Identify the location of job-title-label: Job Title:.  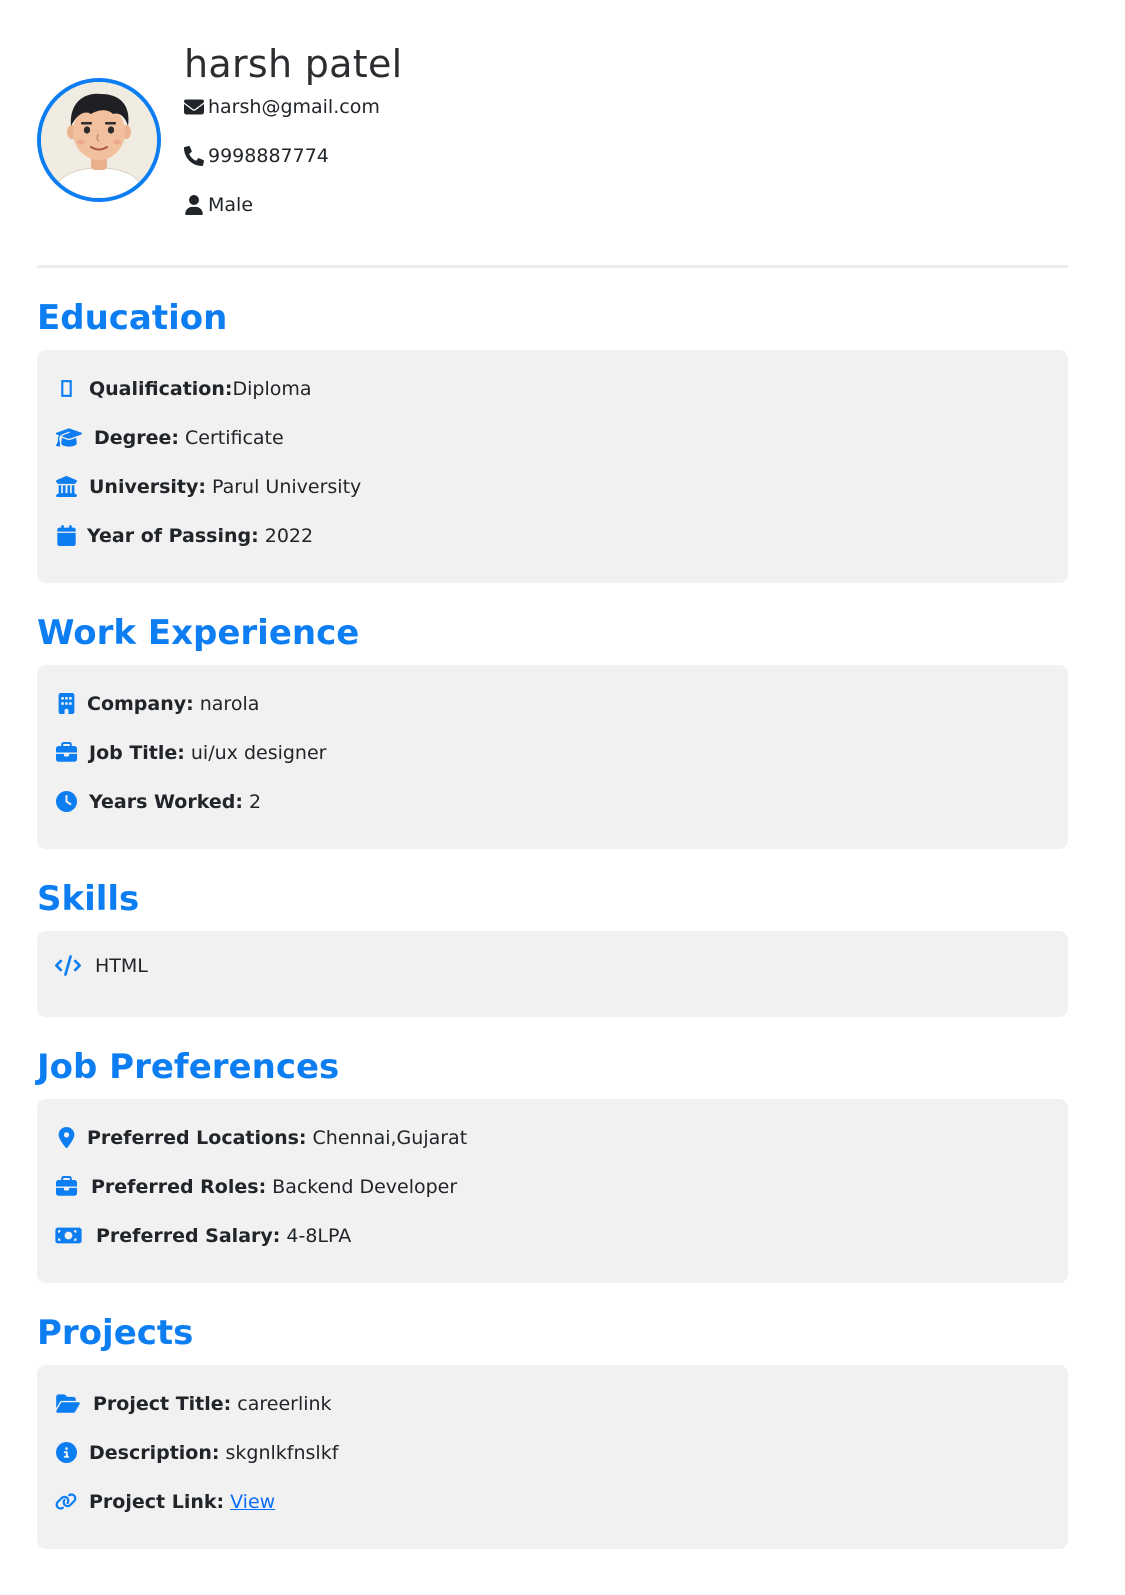
(137, 752).